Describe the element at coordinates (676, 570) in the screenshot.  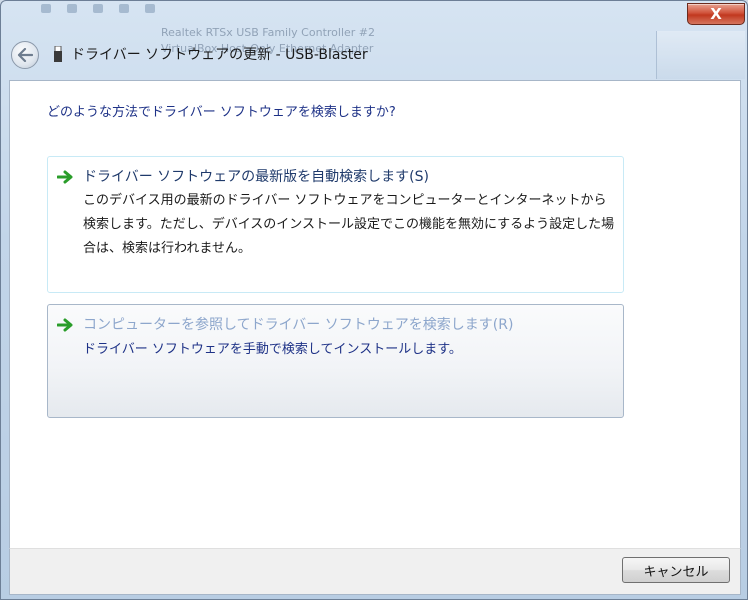
I see `cancel-button: キャンセル` at that location.